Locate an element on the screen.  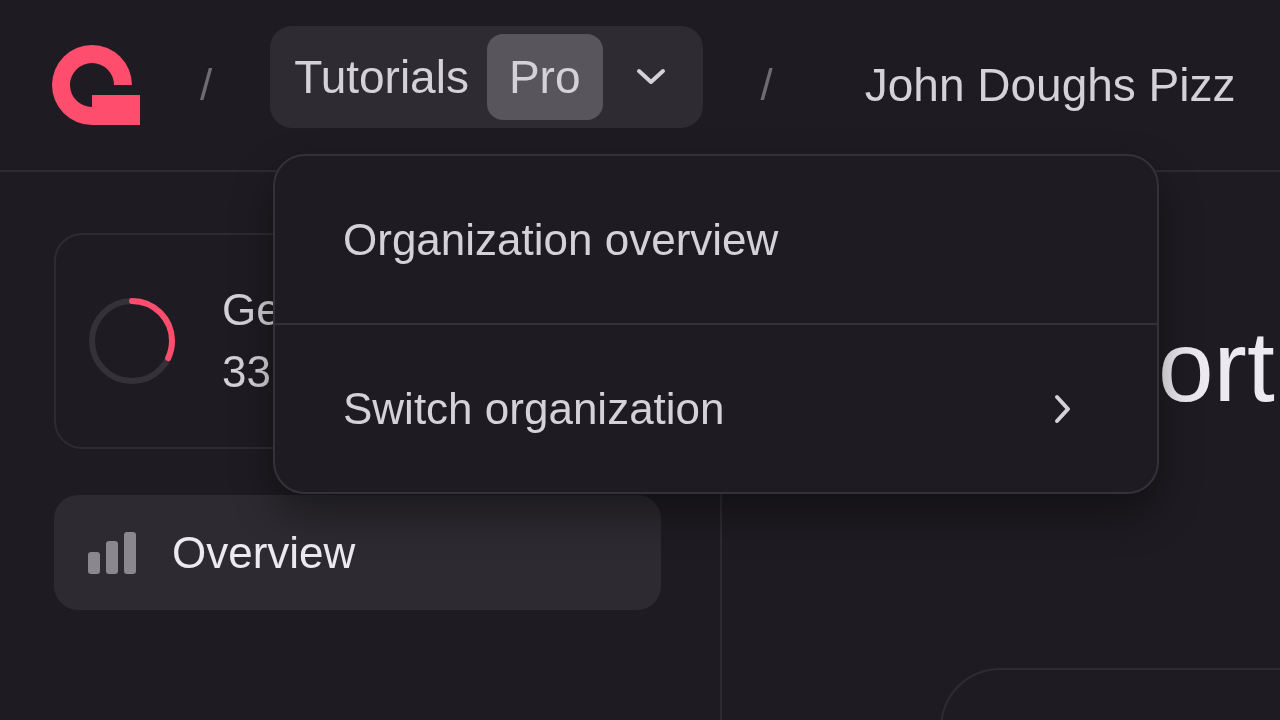
logo-icon is located at coordinates (97, 85).